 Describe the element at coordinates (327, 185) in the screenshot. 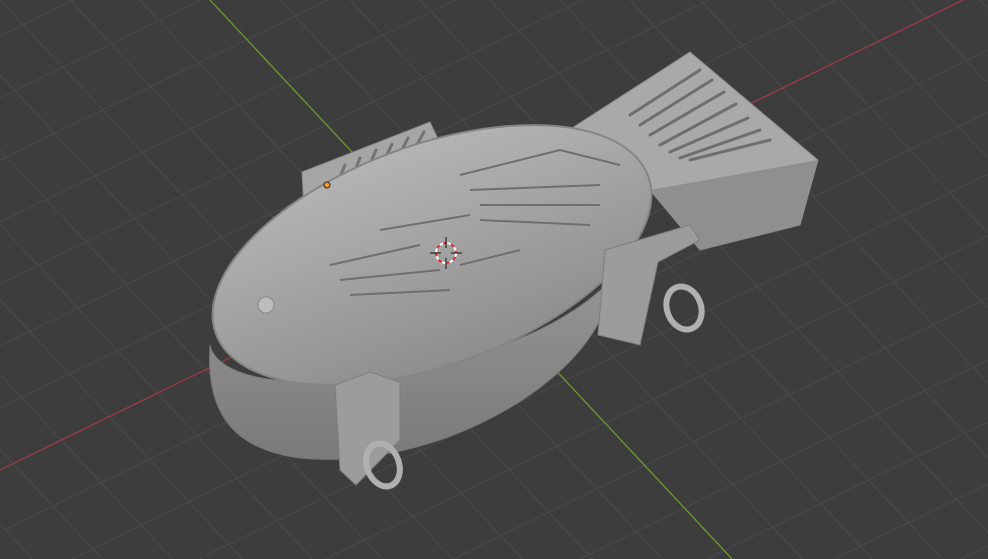

I see `origin-point` at that location.